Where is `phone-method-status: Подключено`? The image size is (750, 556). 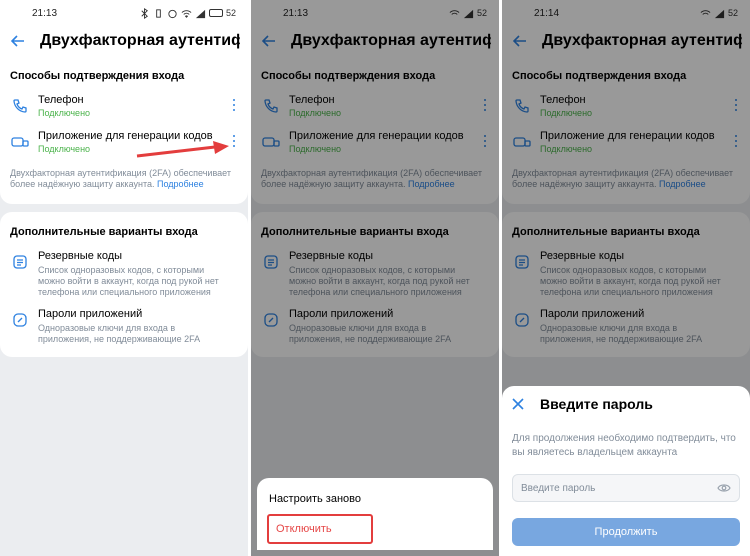
phone-method-status: Подключено is located at coordinates (64, 113).